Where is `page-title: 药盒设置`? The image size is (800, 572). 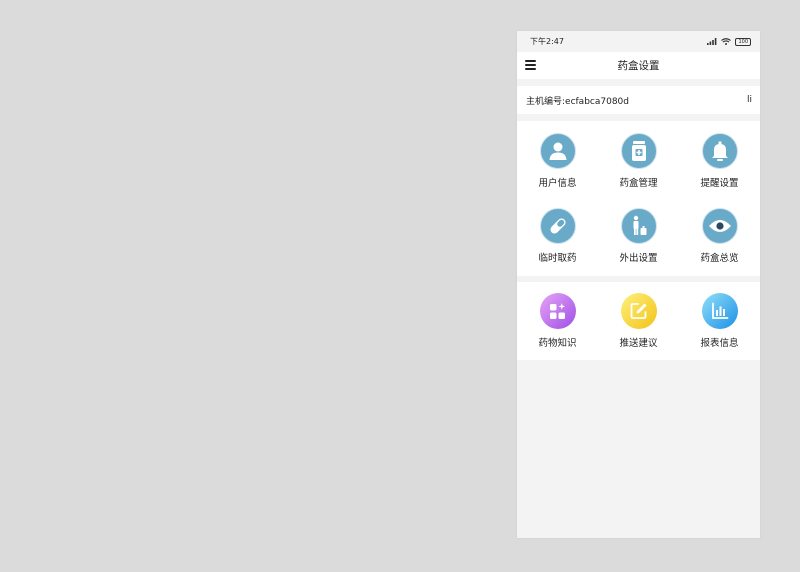
page-title: 药盒设置 is located at coordinates (638, 66).